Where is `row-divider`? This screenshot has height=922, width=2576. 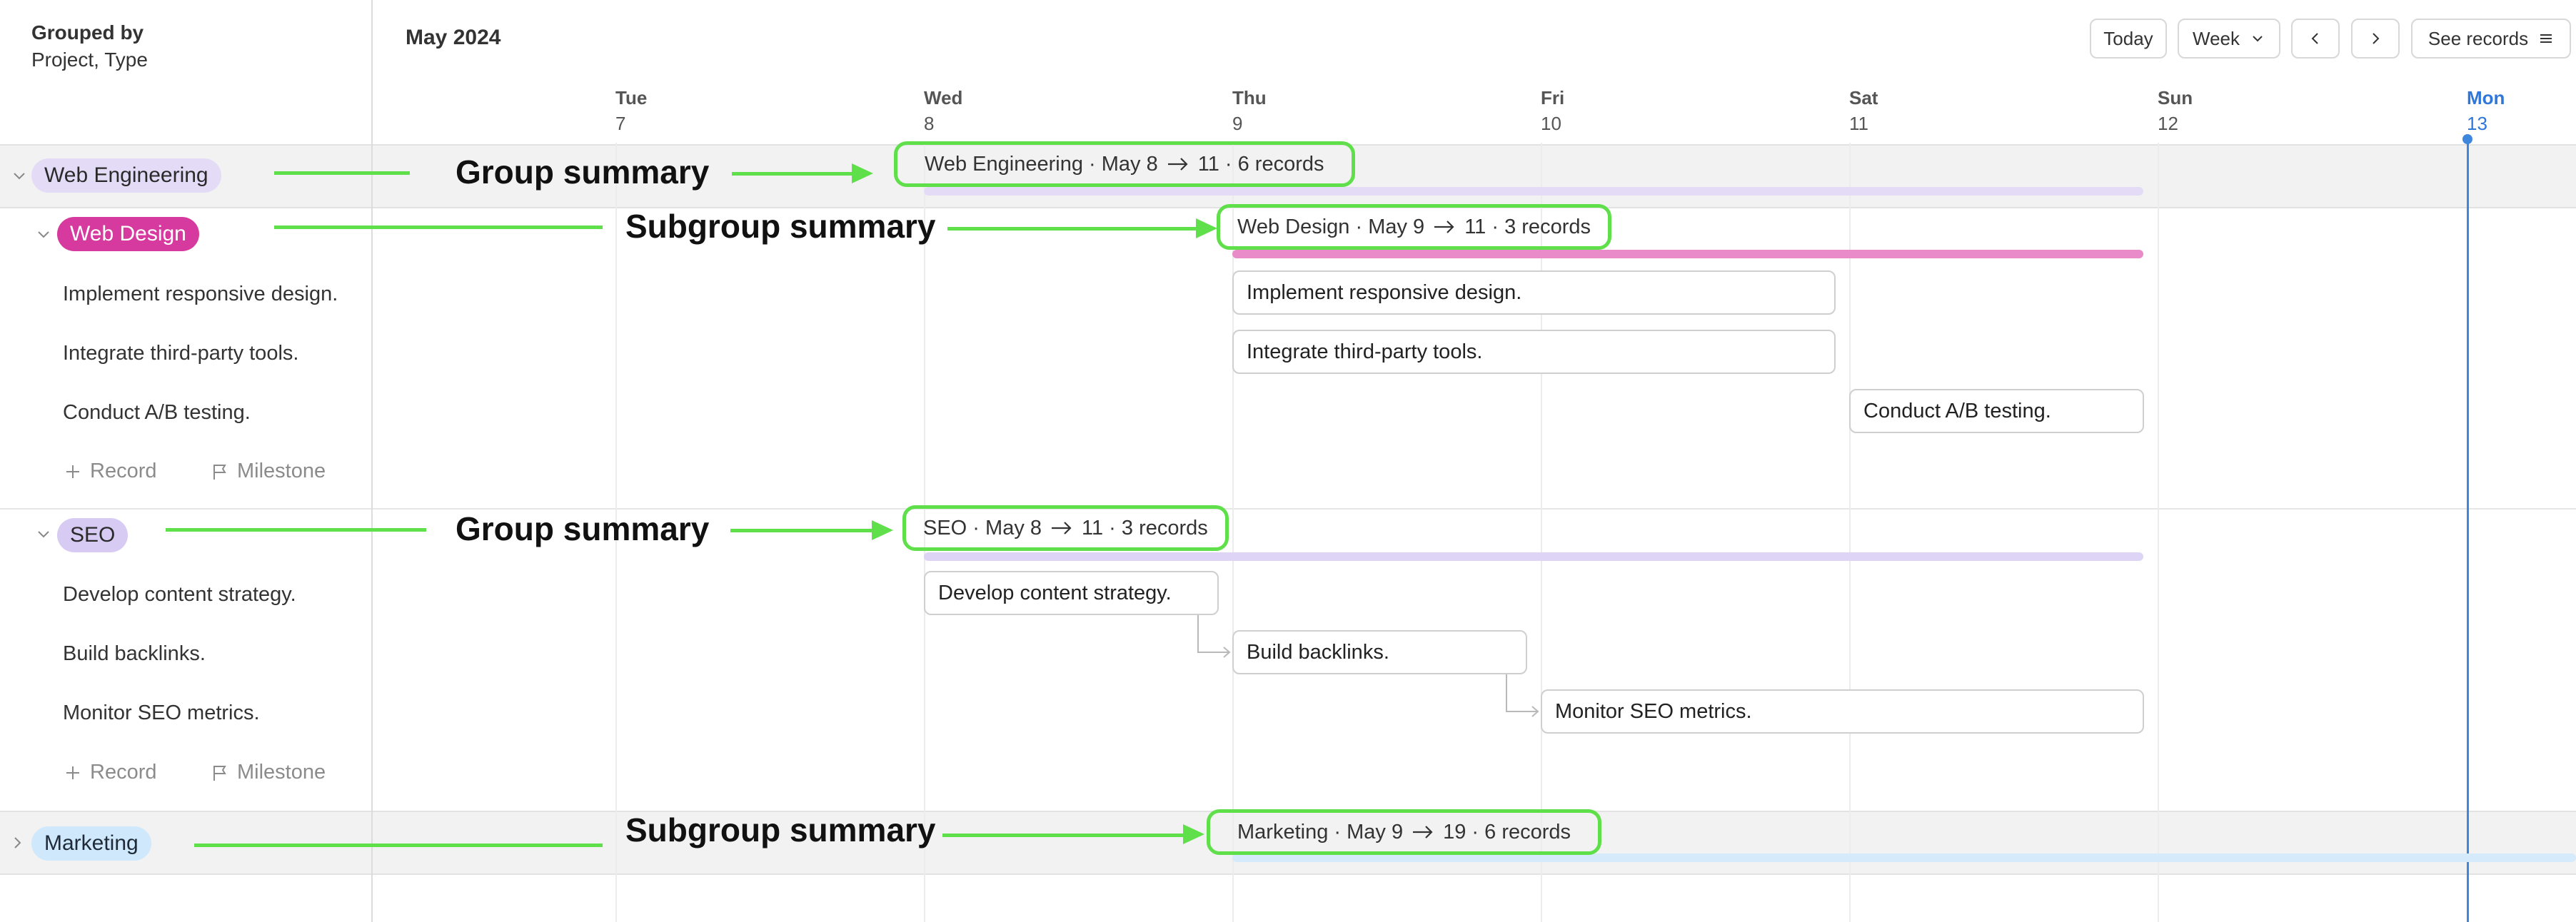 row-divider is located at coordinates (1288, 509).